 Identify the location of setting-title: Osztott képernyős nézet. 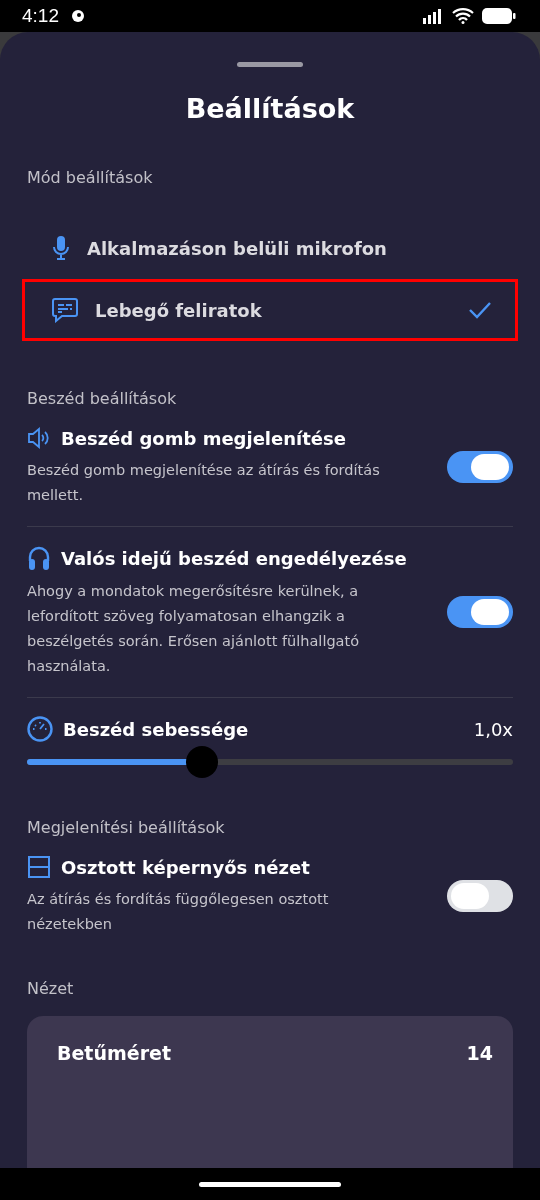
(185, 867).